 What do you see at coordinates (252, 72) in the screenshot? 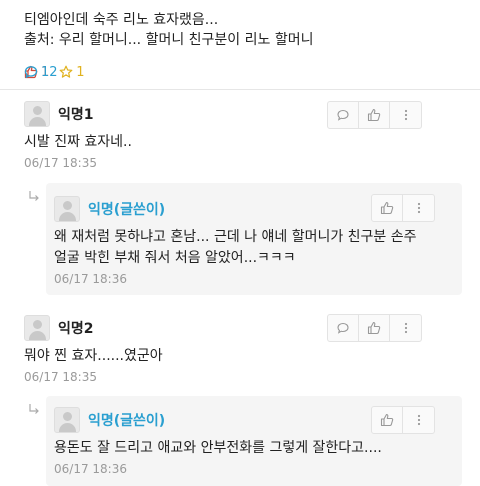
I see `comment-count: 12` at bounding box center [252, 72].